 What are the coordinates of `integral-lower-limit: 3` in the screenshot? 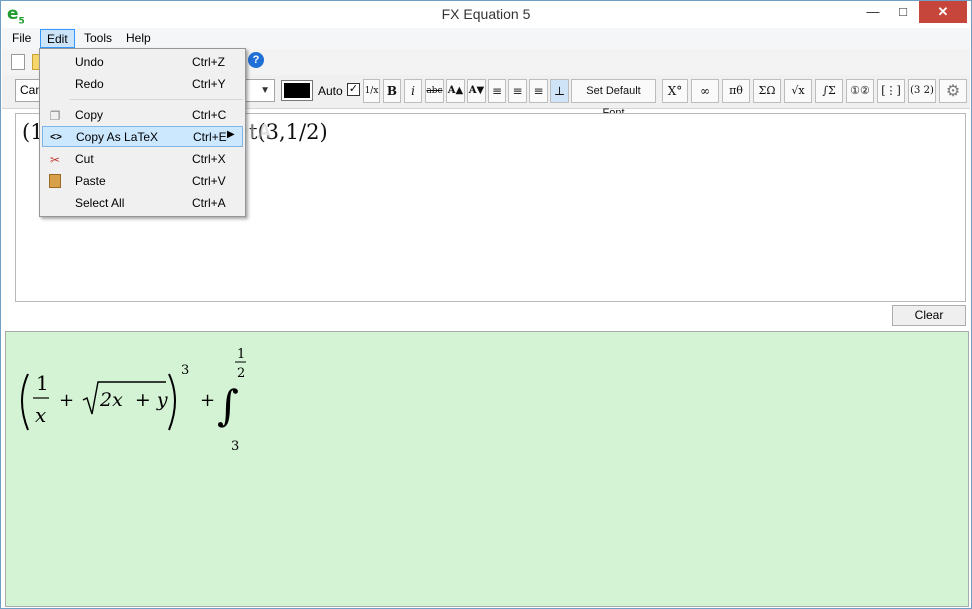 It's located at (235, 446).